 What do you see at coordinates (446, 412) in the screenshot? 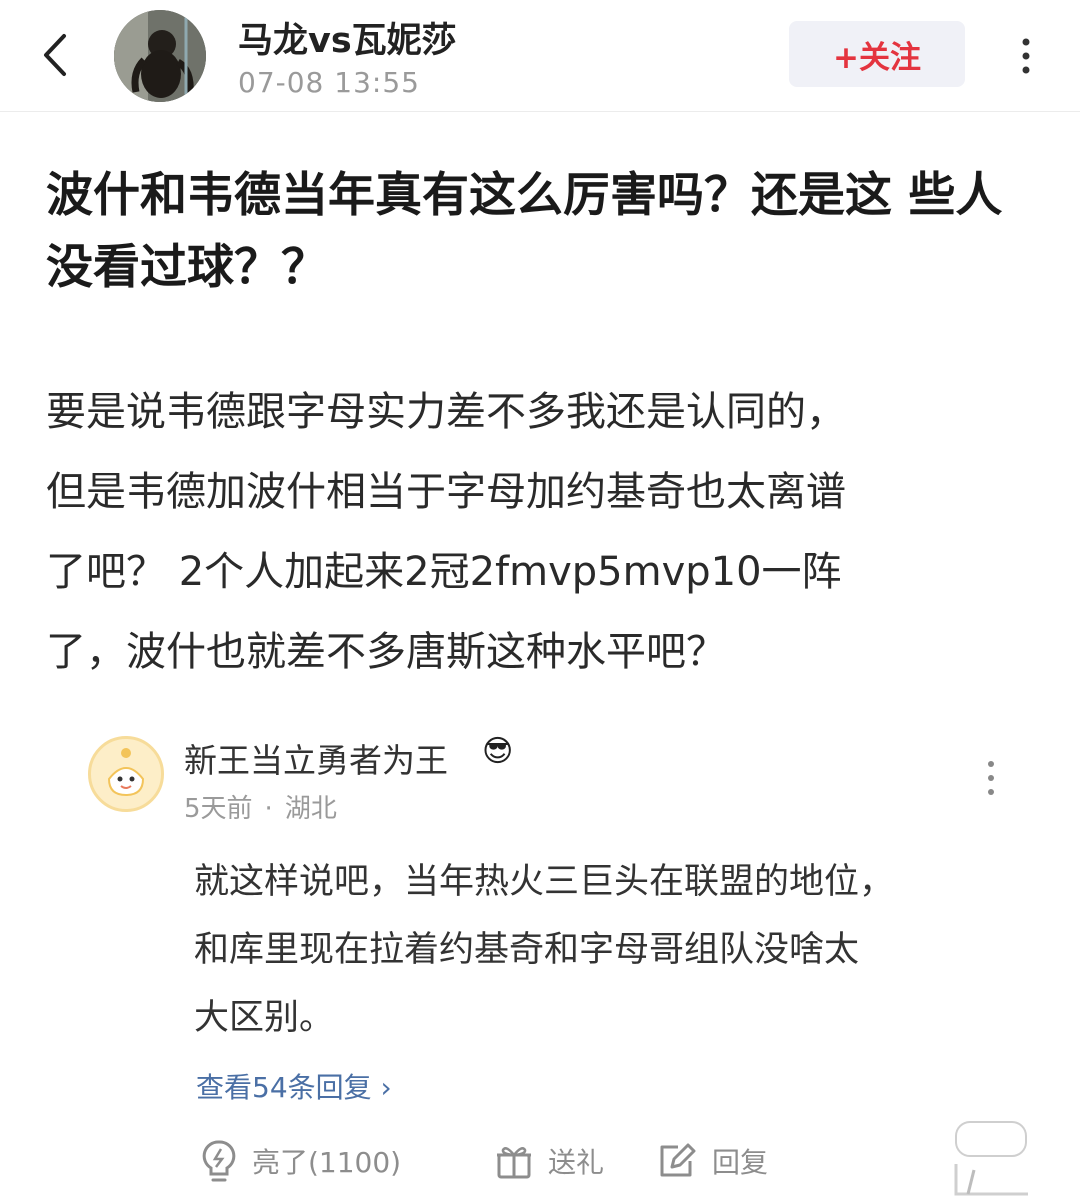
I see `post-body-line: 要是说韦德跟字母实力差不多我还是认同的，` at bounding box center [446, 412].